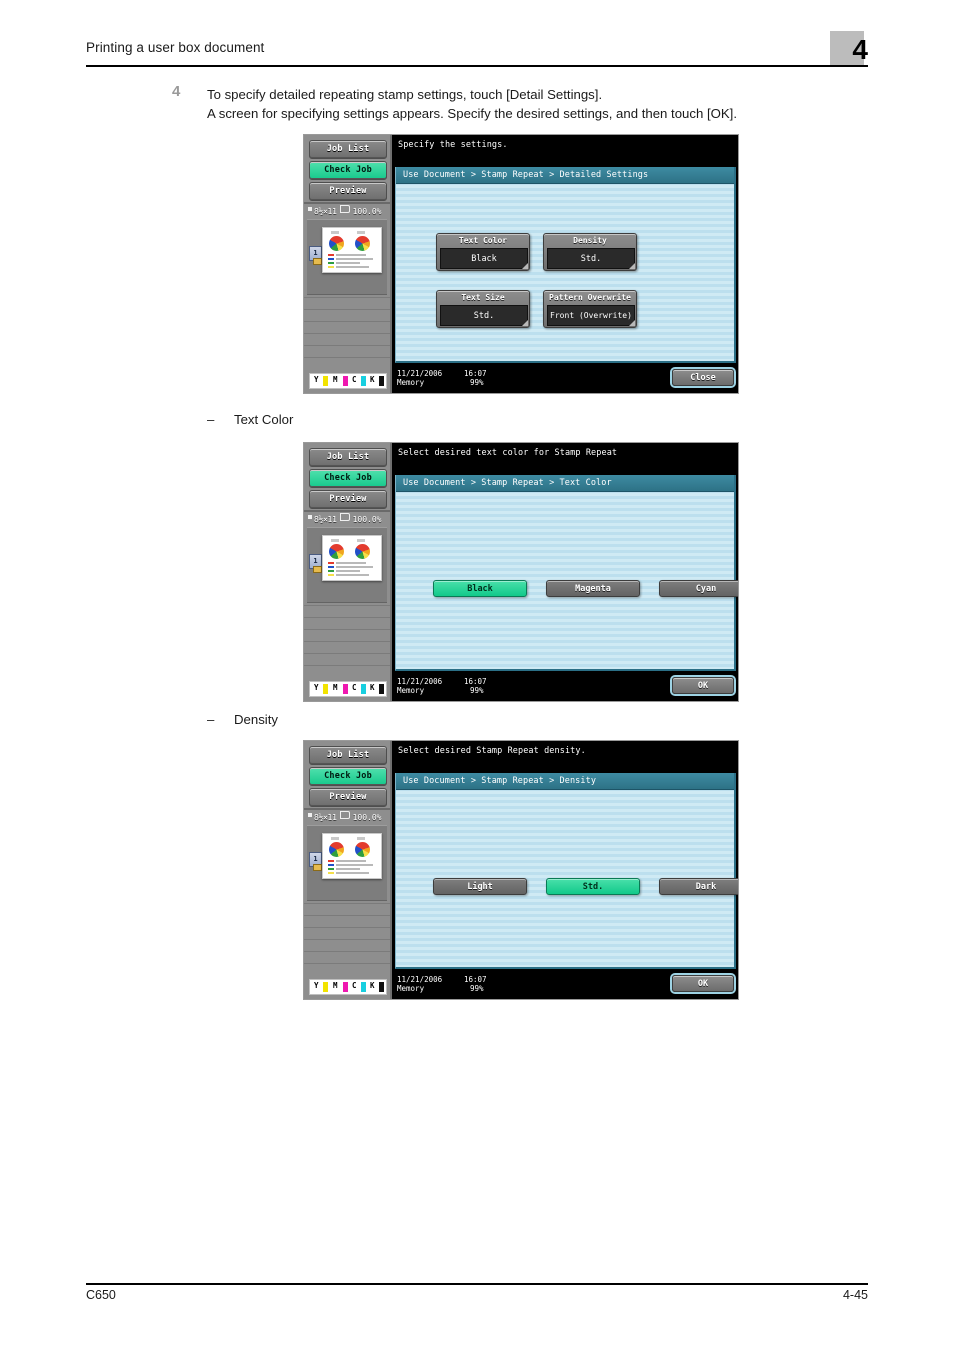 The height and width of the screenshot is (1350, 954). I want to click on pattern-overwrite-setting-button: Pattern Overwrite Front (Overwrite), so click(590, 309).